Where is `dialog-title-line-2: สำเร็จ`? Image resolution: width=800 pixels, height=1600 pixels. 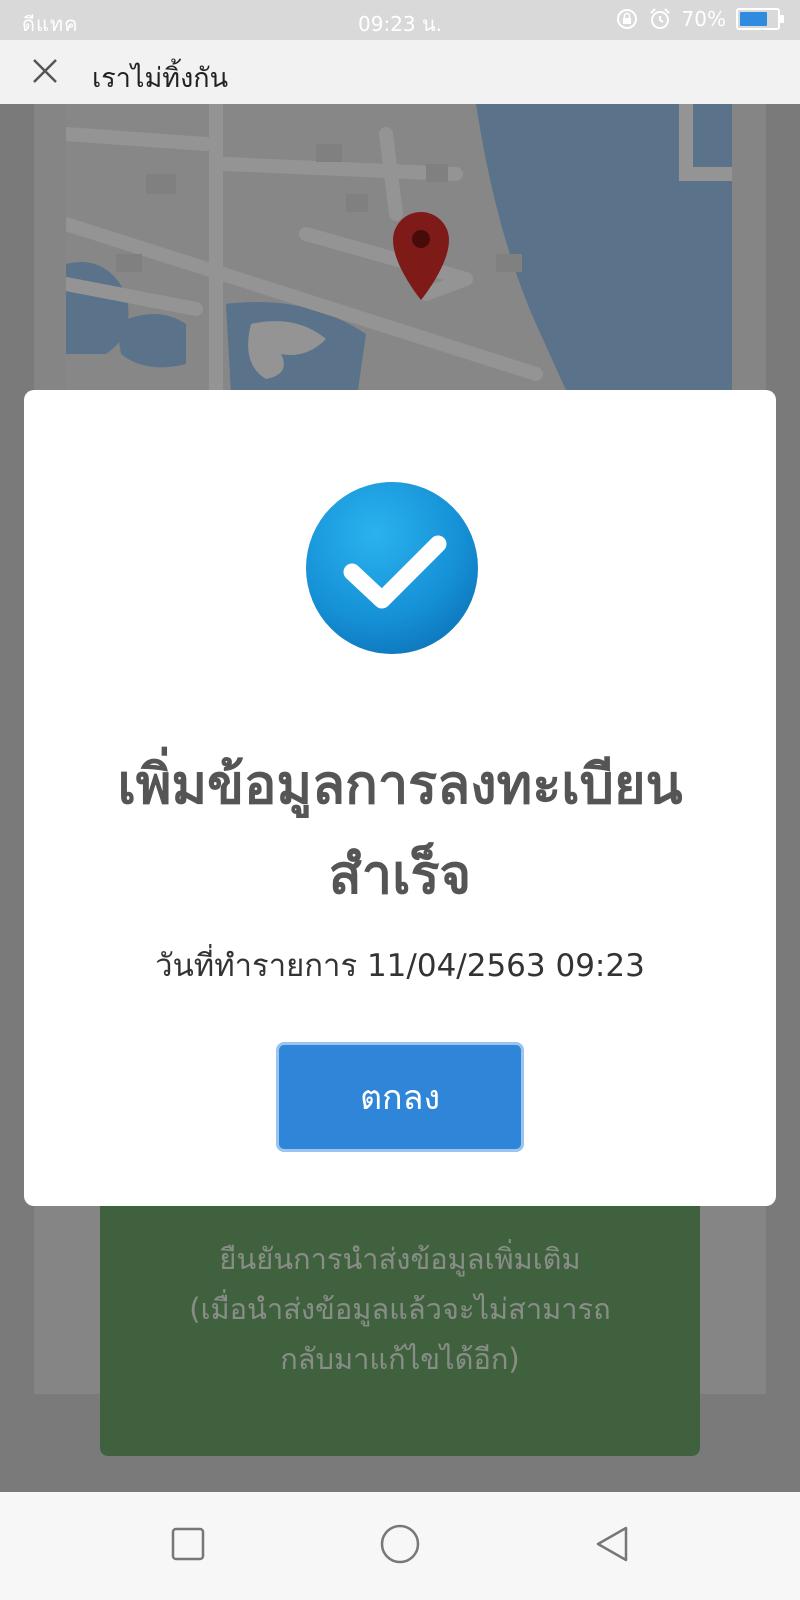
dialog-title-line-2: สำเร็จ is located at coordinates (400, 874).